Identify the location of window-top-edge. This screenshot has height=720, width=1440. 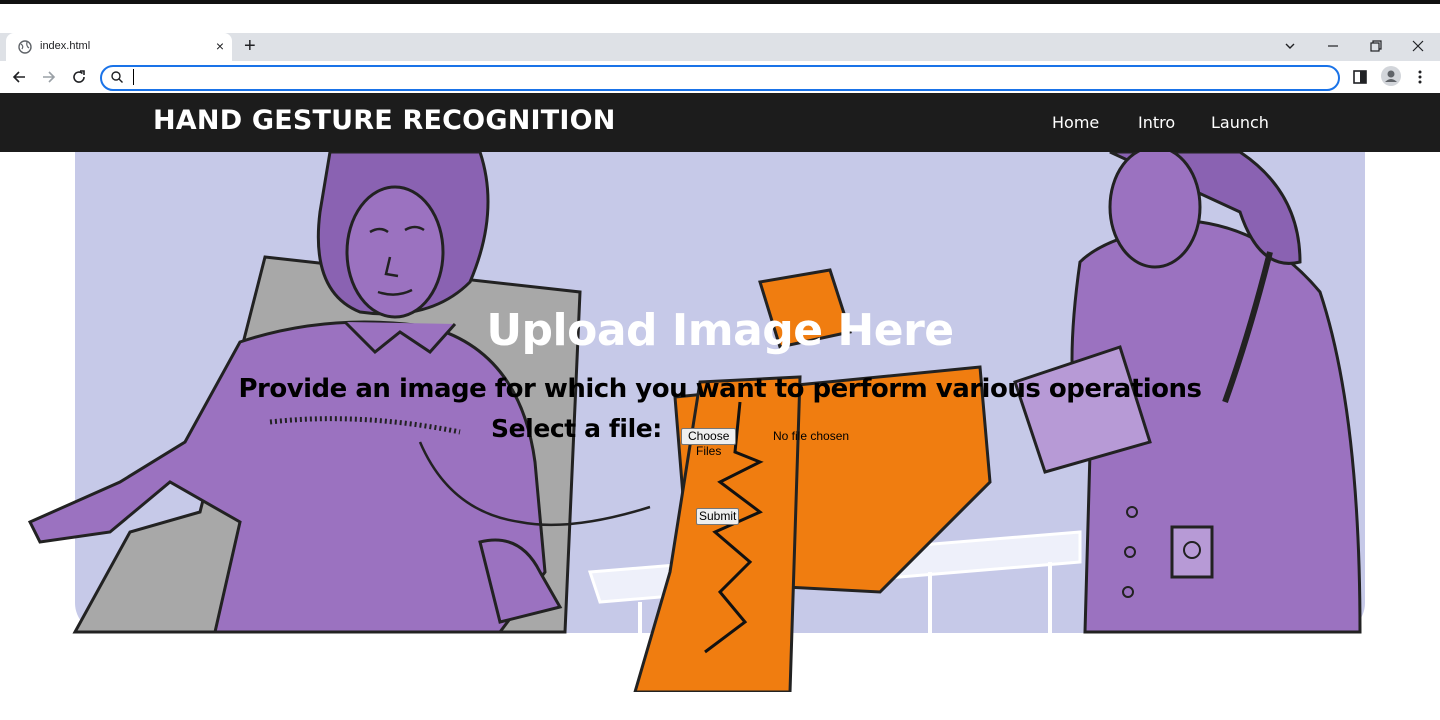
(720, 2).